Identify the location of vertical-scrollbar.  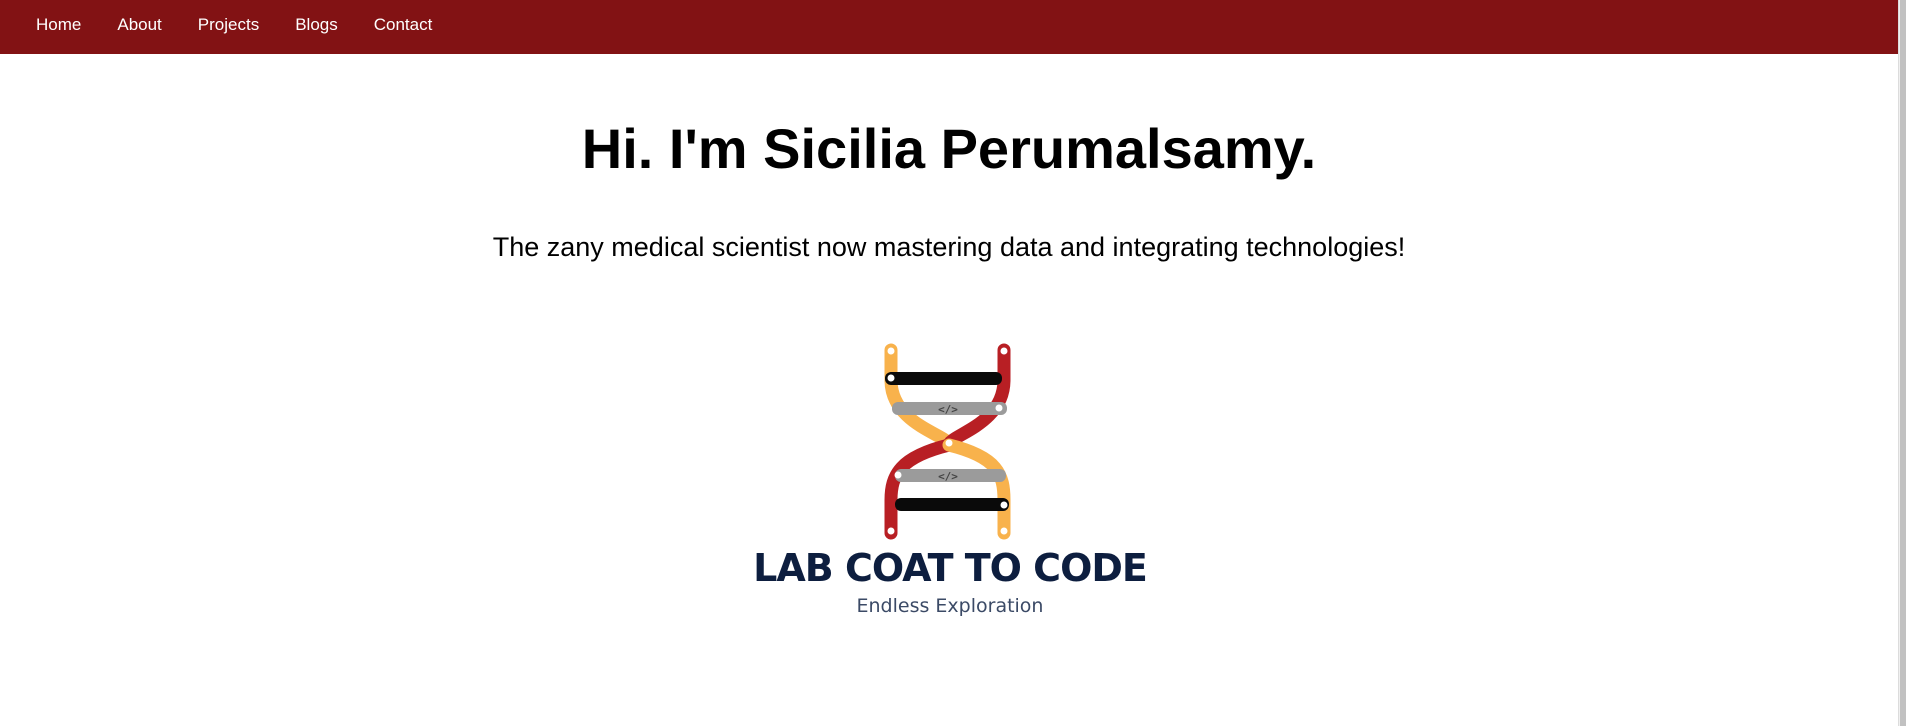
(1902, 363).